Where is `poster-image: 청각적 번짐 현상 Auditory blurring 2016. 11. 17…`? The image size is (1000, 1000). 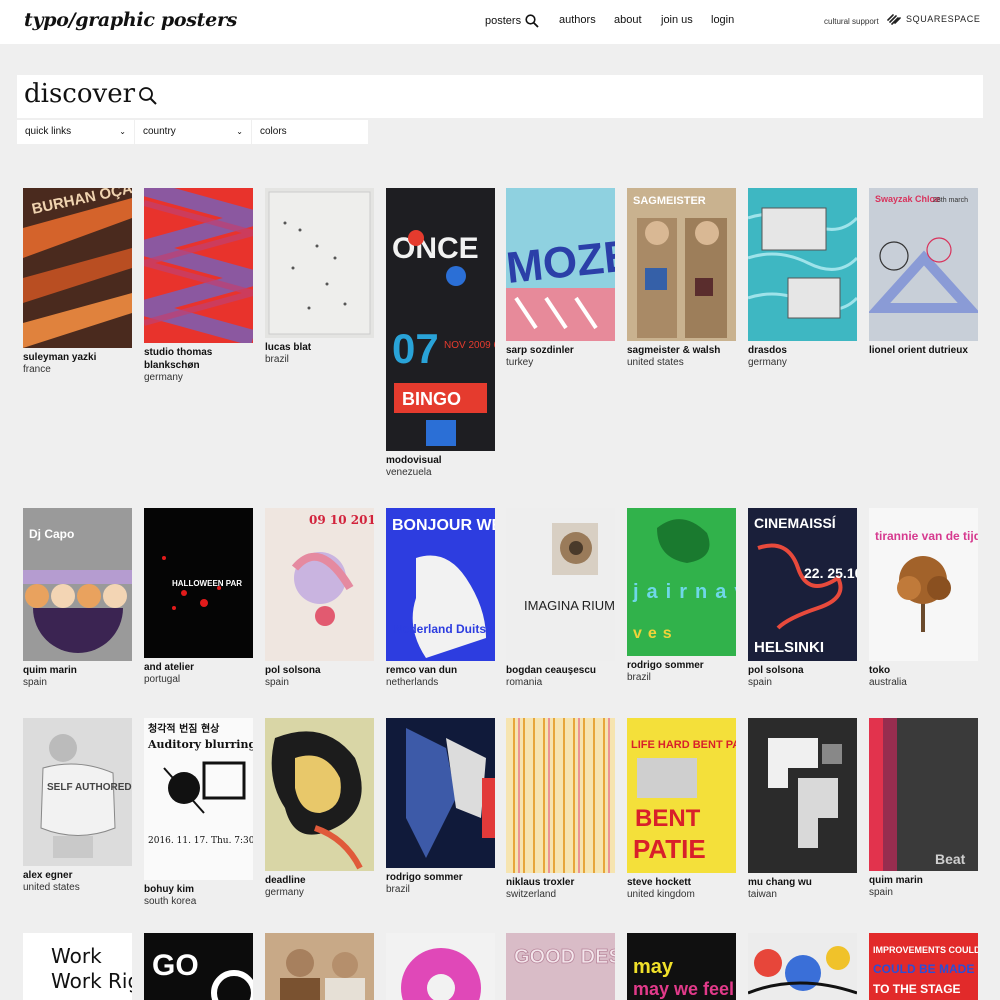 poster-image: 청각적 번짐 현상 Auditory blurring 2016. 11. 17… is located at coordinates (198, 799).